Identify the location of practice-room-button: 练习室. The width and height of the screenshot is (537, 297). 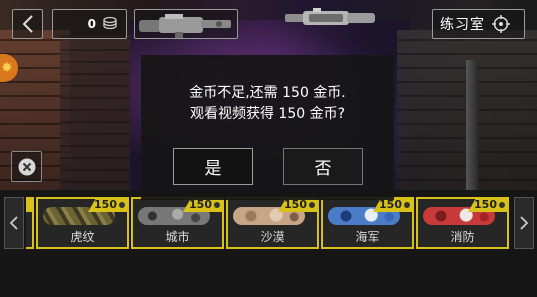
(478, 24).